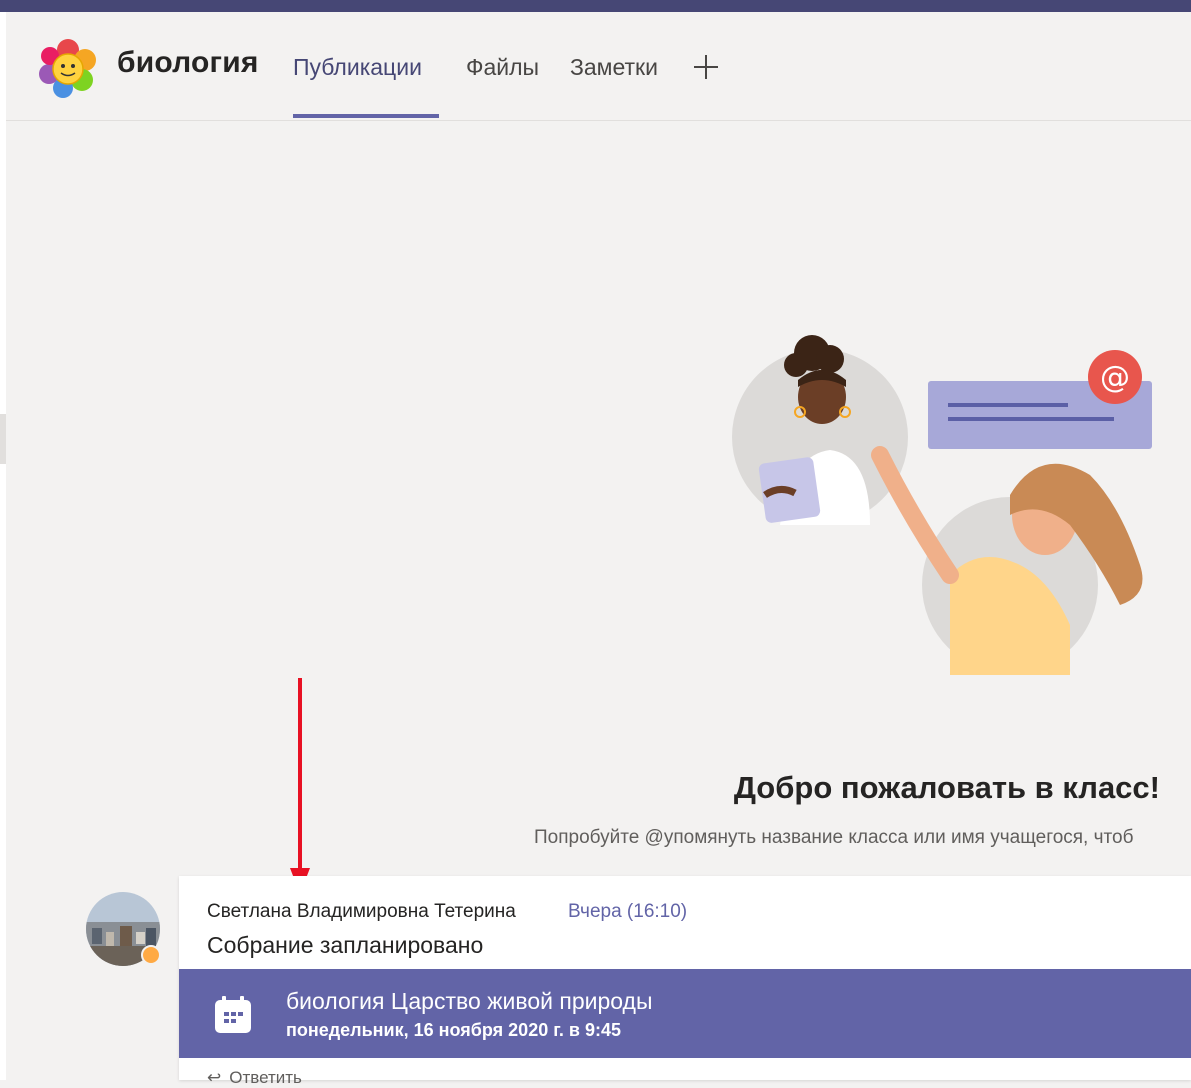 The height and width of the screenshot is (1088, 1191). I want to click on welcome-title: Добро пожаловать в класс!, so click(946, 787).